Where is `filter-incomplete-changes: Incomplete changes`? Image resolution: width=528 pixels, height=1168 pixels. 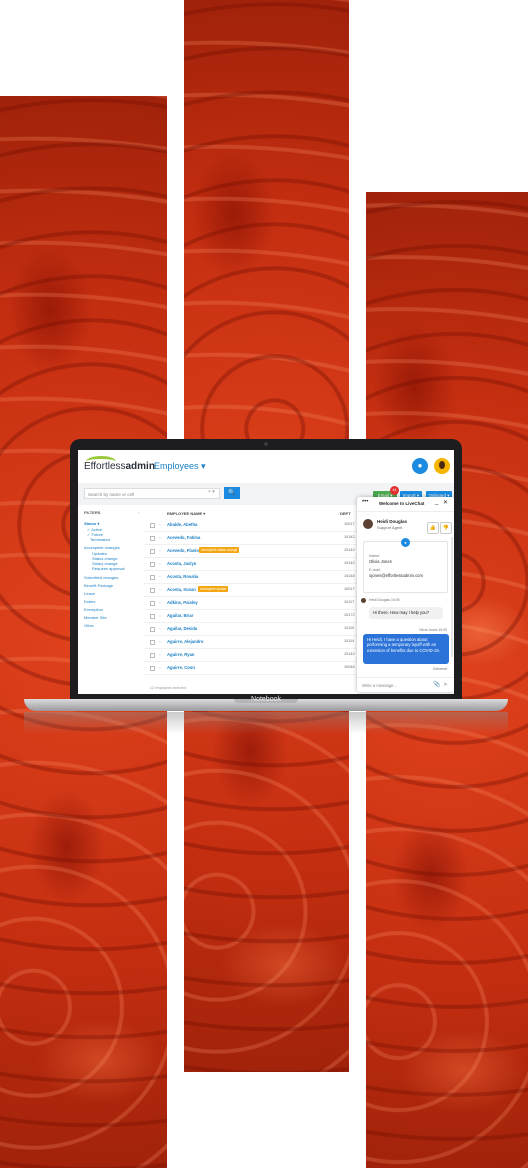 filter-incomplete-changes: Incomplete changes is located at coordinates (102, 547).